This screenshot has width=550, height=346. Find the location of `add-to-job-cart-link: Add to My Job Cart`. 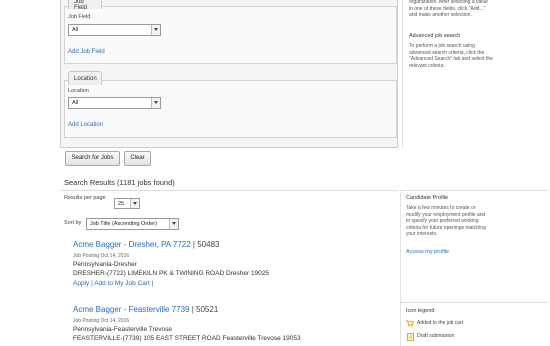

add-to-job-cart-link: Add to My Job Cart is located at coordinates (122, 283).